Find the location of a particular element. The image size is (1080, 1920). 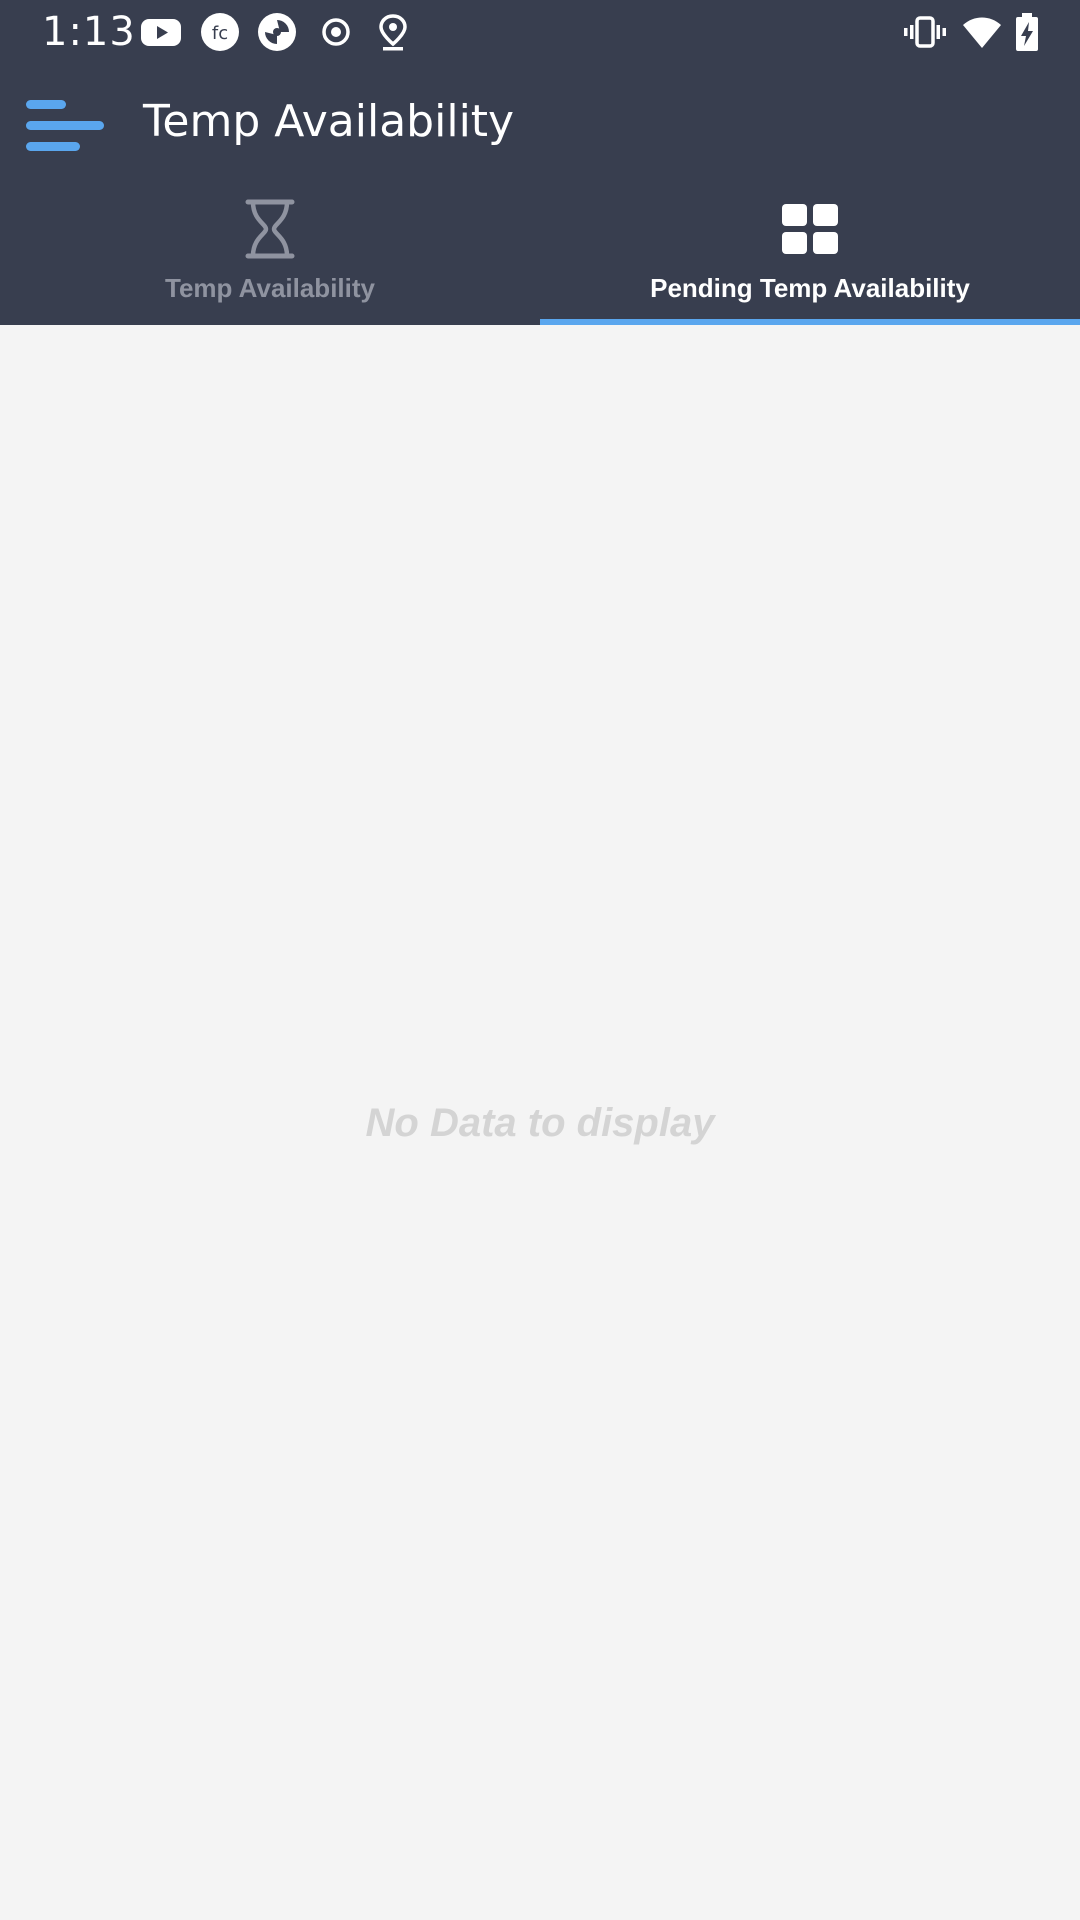

hourglass-icon is located at coordinates (270, 229).